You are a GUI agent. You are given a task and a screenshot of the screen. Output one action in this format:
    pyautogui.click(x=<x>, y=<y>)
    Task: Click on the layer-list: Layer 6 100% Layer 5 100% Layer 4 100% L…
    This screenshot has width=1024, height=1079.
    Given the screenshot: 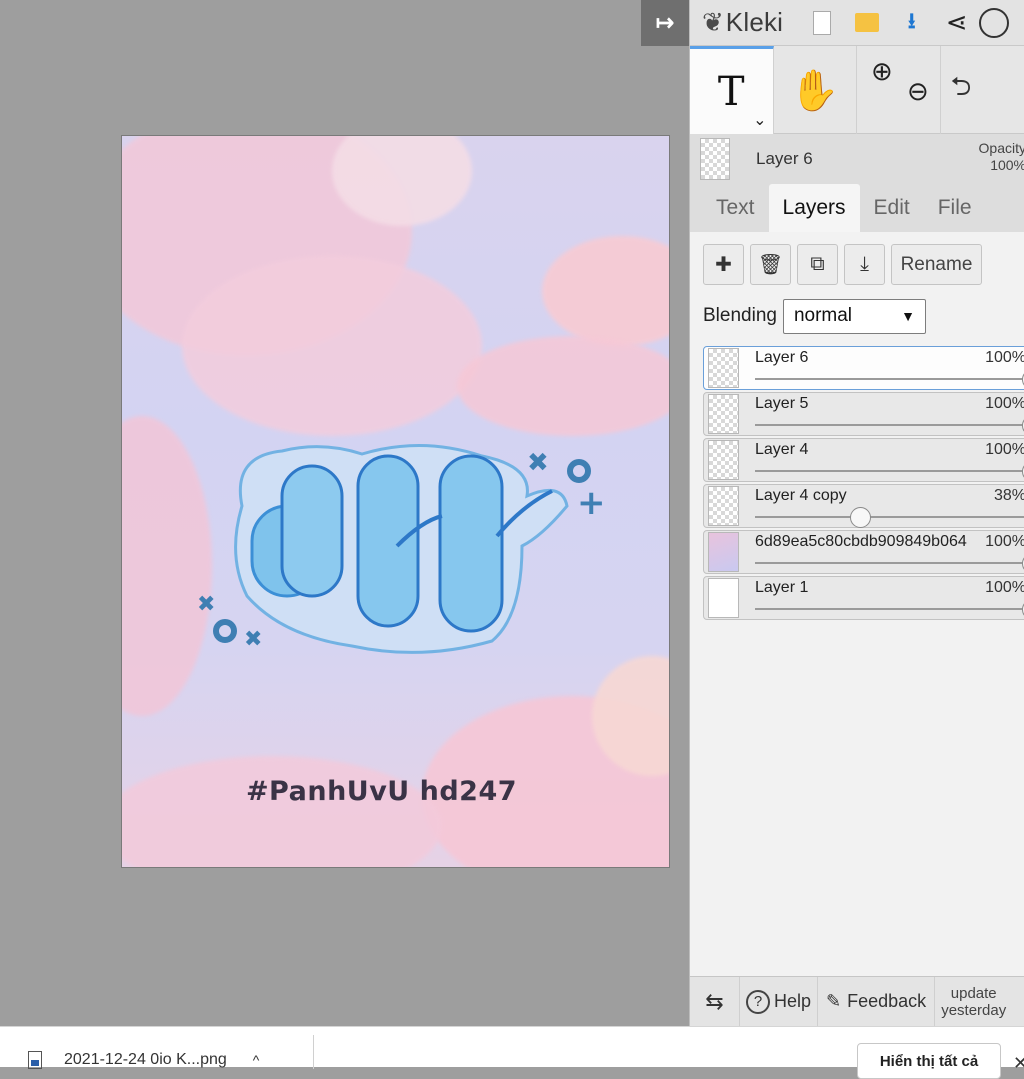 What is the action you would take?
    pyautogui.click(x=857, y=483)
    